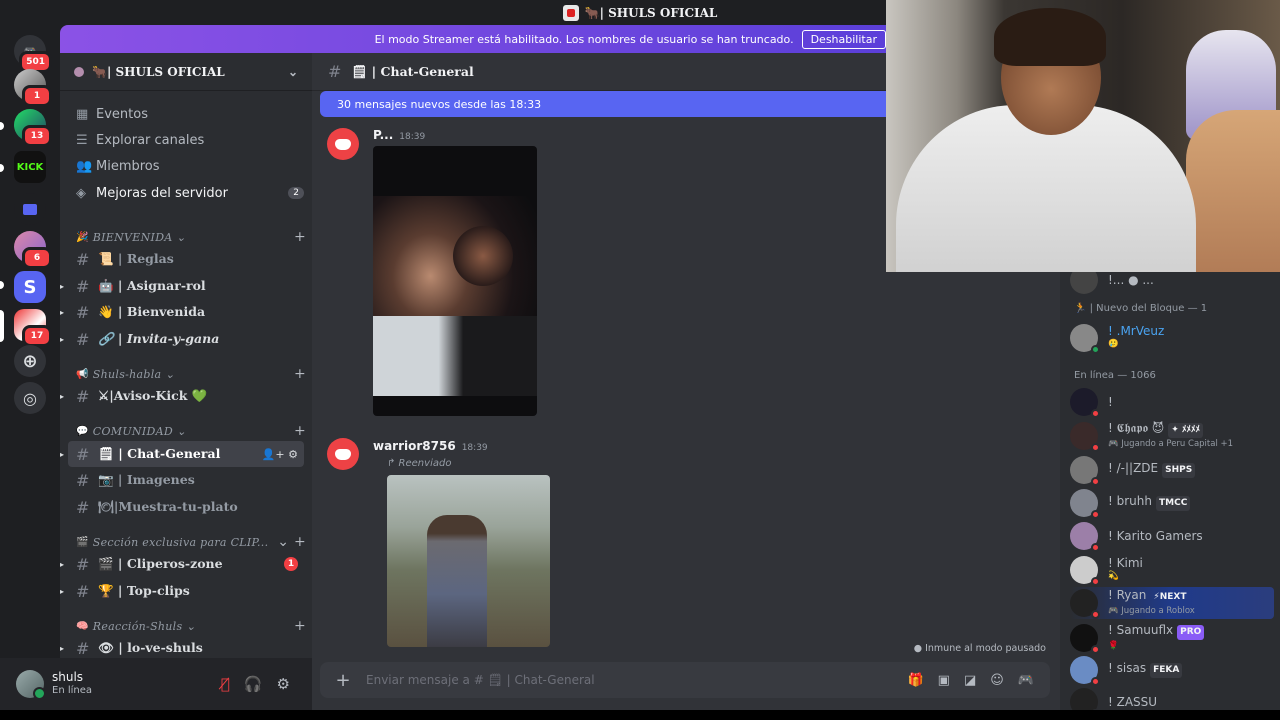 The height and width of the screenshot is (720, 1280). Describe the element at coordinates (640, 715) in the screenshot. I see `screen-bottom-edge` at that location.